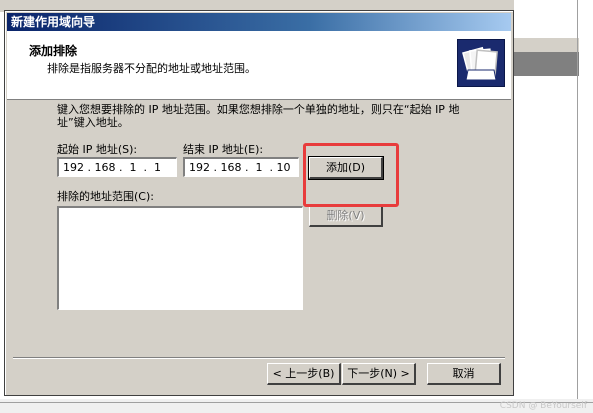 This screenshot has width=593, height=413. What do you see at coordinates (481, 63) in the screenshot?
I see `folders-icon` at bounding box center [481, 63].